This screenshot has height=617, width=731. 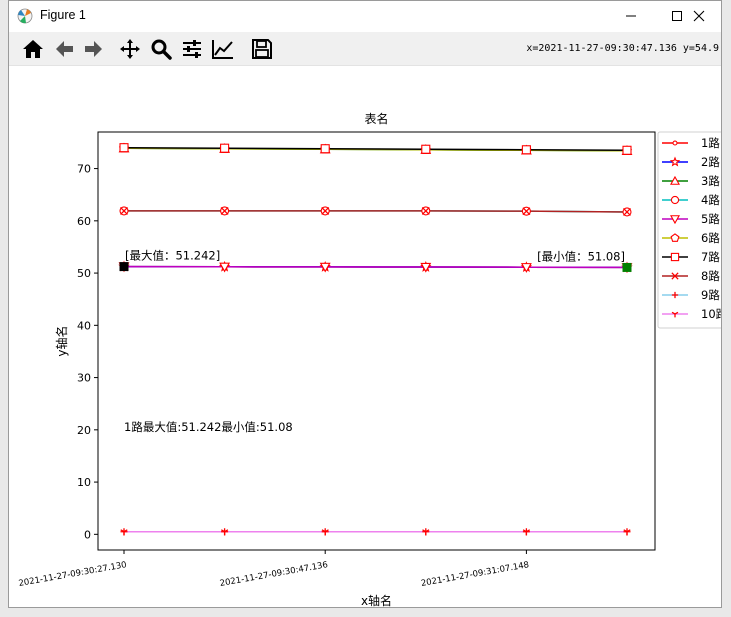 I want to click on x-tick-label: 2021-11-27-09:30:47.136, so click(x=274, y=574).